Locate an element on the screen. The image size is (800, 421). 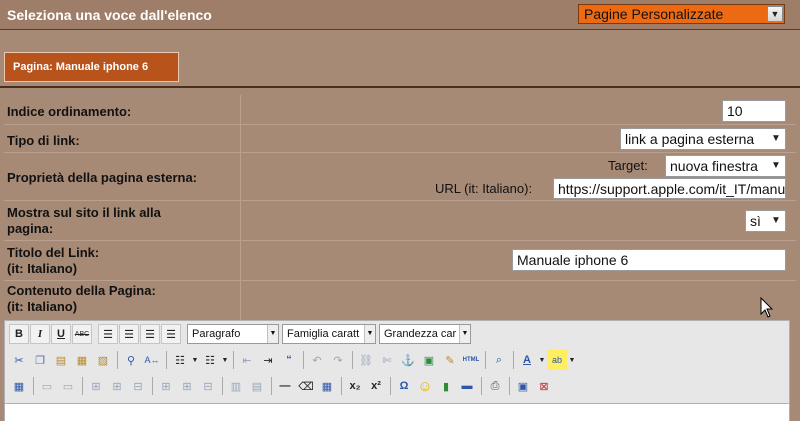
replace-icon: A↔ is located at coordinates (152, 360).